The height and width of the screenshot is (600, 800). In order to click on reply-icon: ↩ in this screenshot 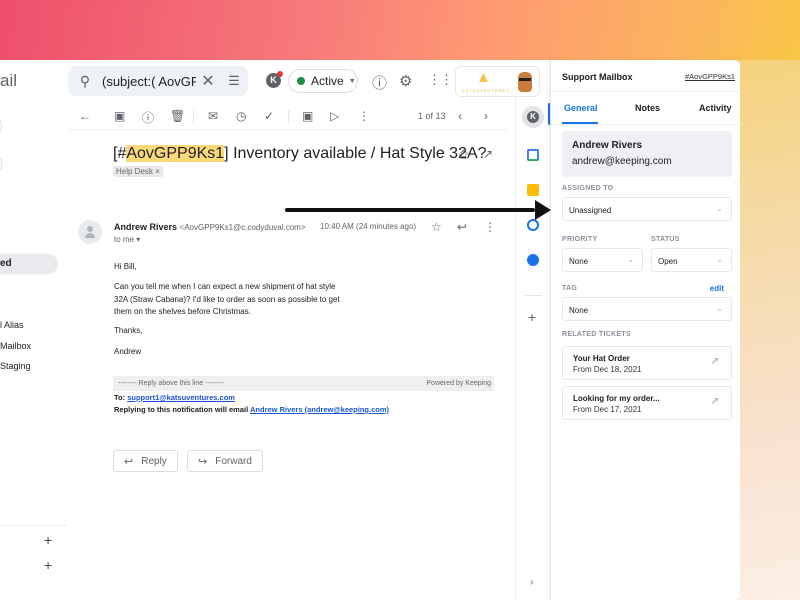, I will do `click(462, 227)`.